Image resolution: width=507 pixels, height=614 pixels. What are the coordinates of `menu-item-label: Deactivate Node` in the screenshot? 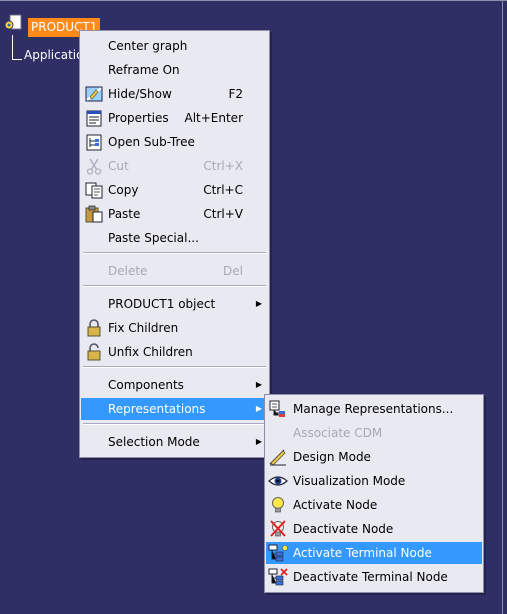 It's located at (343, 529).